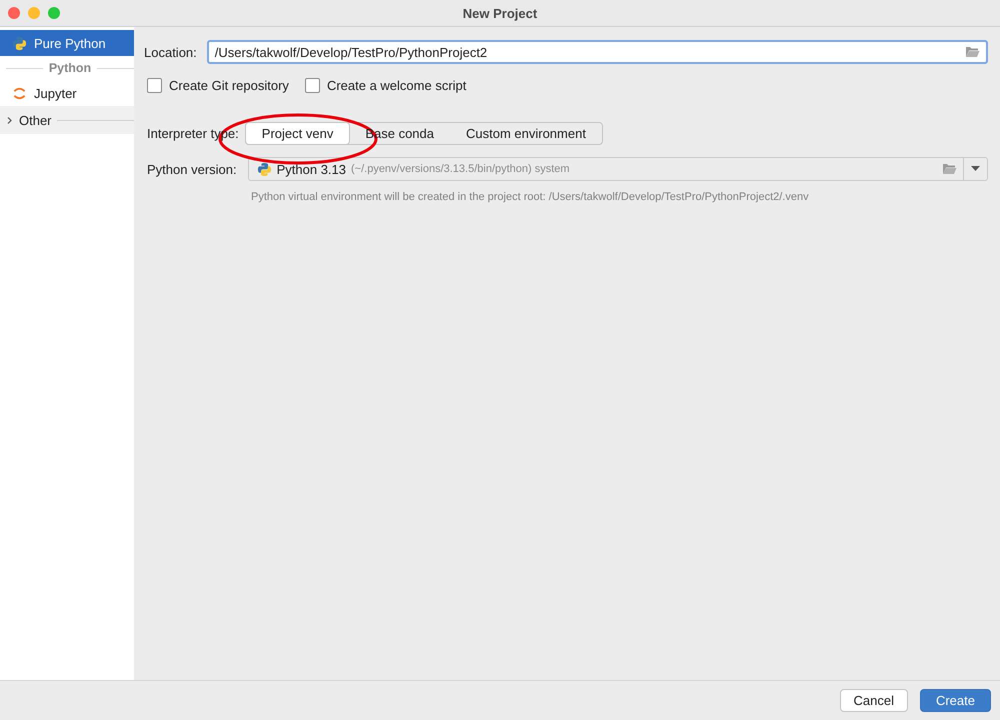 The image size is (1000, 720). What do you see at coordinates (530, 197) in the screenshot?
I see `hint-text: Python virtual environment will be created in the project root: /Users/takwolf/Develop/TestPro/PythonProject2/.venv` at bounding box center [530, 197].